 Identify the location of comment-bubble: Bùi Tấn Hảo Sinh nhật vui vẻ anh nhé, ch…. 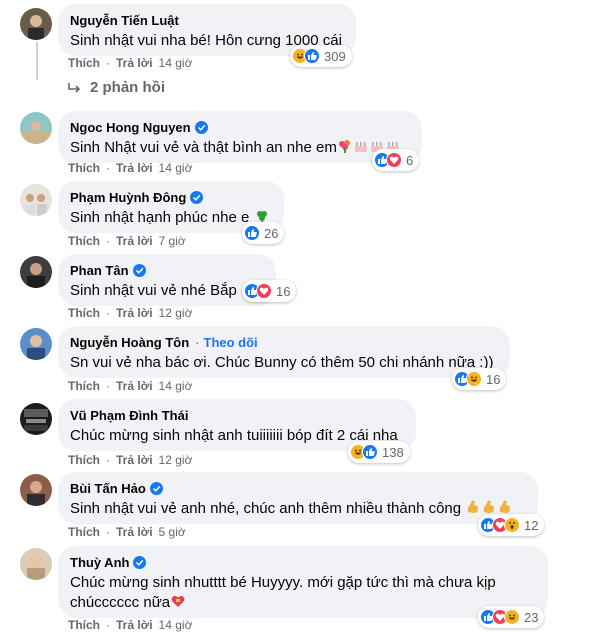
(298, 498).